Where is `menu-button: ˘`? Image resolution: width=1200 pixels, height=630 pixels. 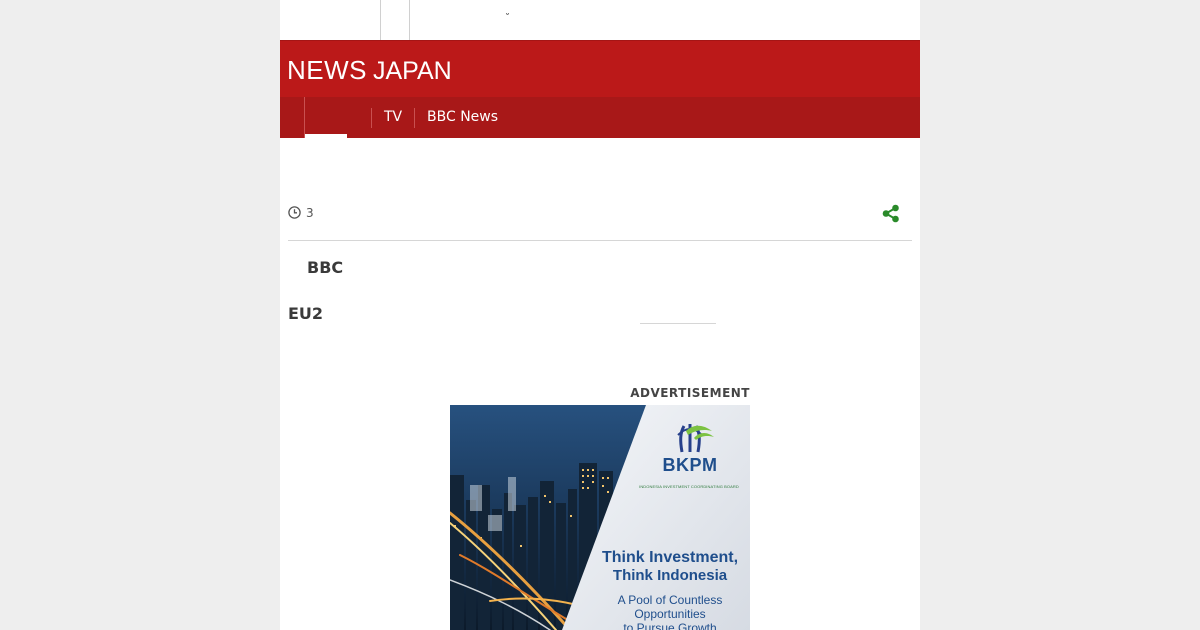 menu-button: ˘ is located at coordinates (445, 20).